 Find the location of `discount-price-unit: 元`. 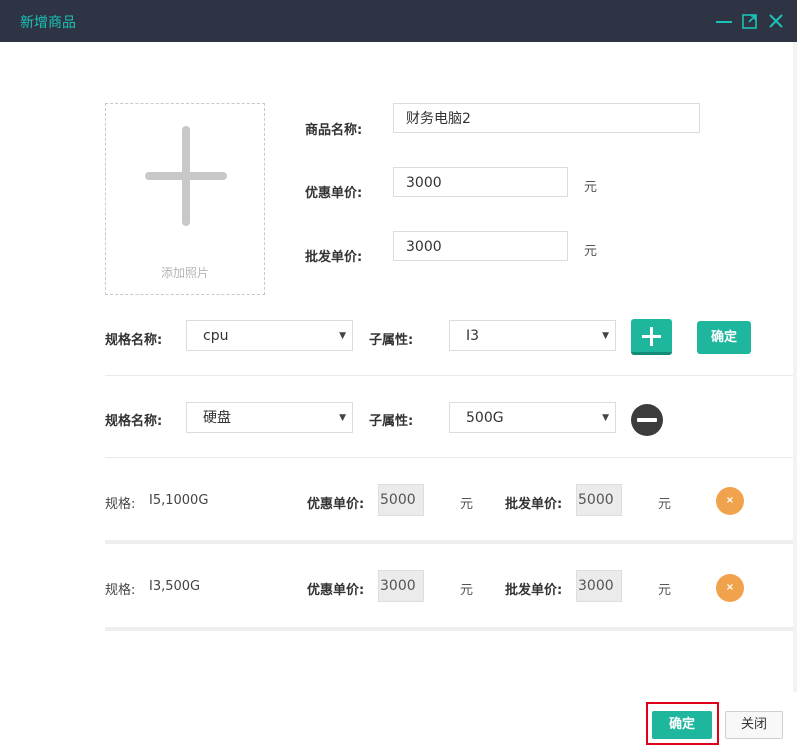

discount-price-unit: 元 is located at coordinates (591, 187).